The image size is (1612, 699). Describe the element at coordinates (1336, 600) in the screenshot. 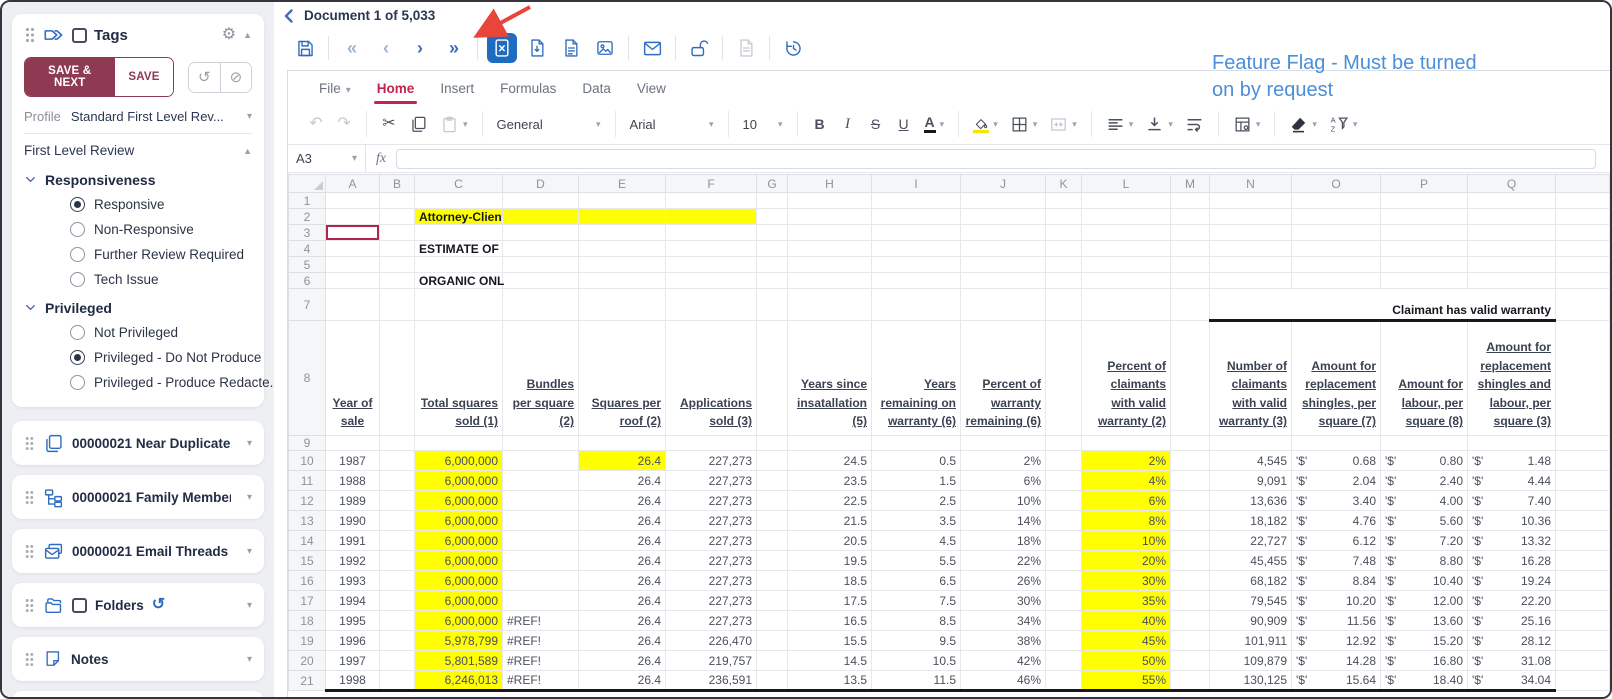

I see `cell-O17: '$' 10.20` at that location.